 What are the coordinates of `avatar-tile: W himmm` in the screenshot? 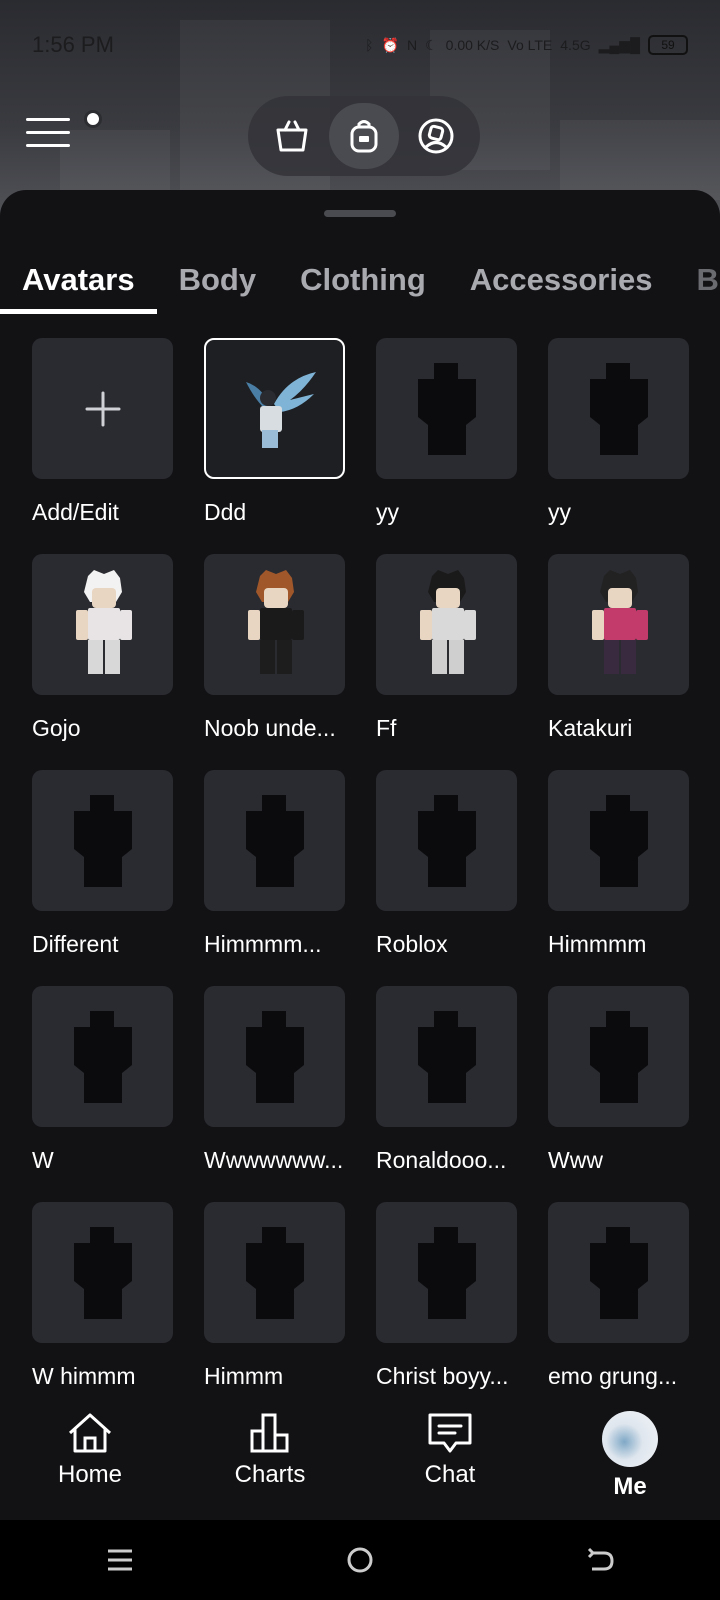 It's located at (102, 1310).